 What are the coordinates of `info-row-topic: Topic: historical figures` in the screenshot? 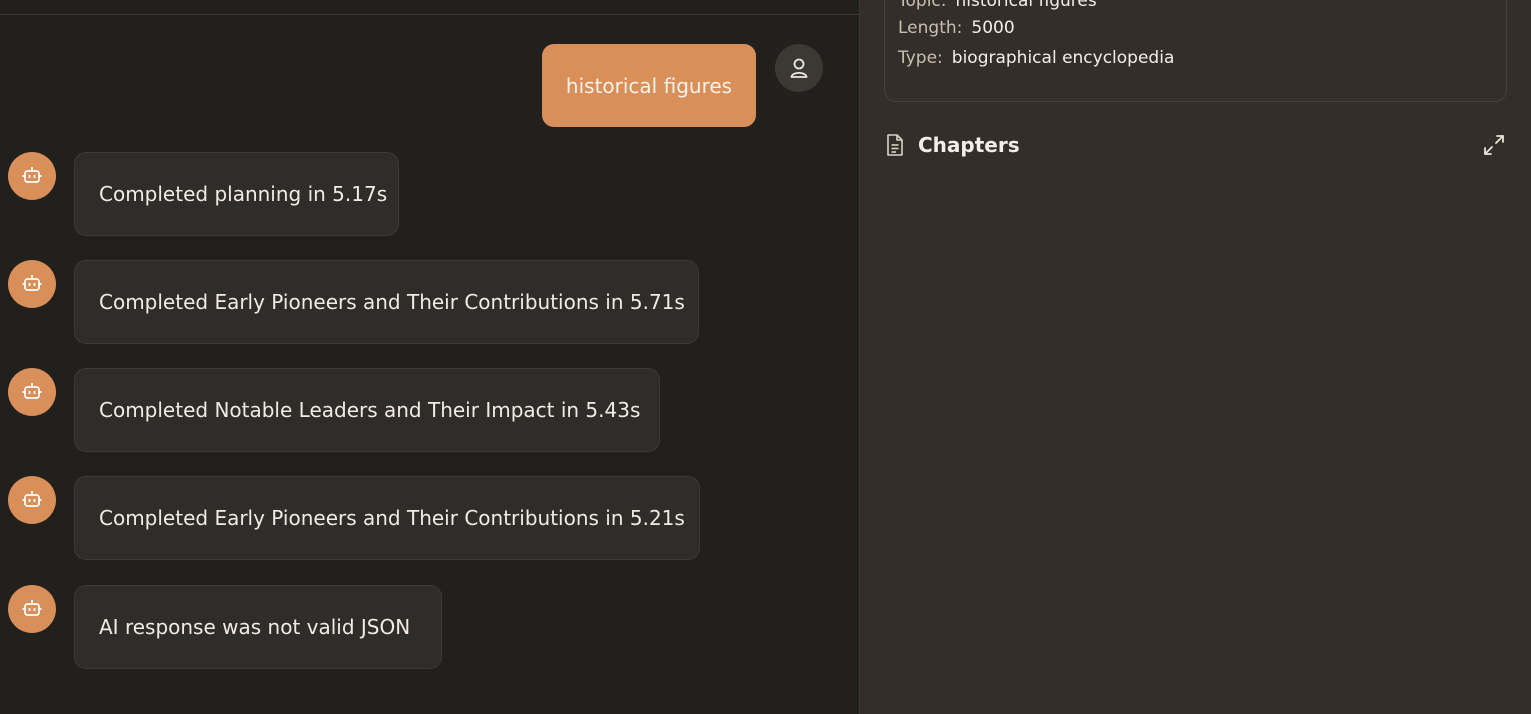 It's located at (997, 5).